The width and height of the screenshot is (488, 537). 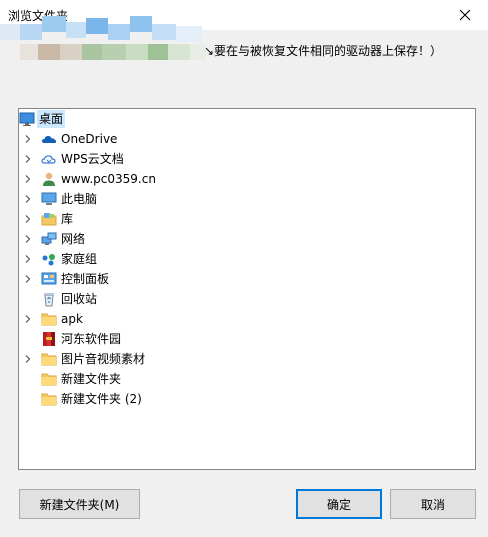 I want to click on ok-button: 确定, so click(x=339, y=504).